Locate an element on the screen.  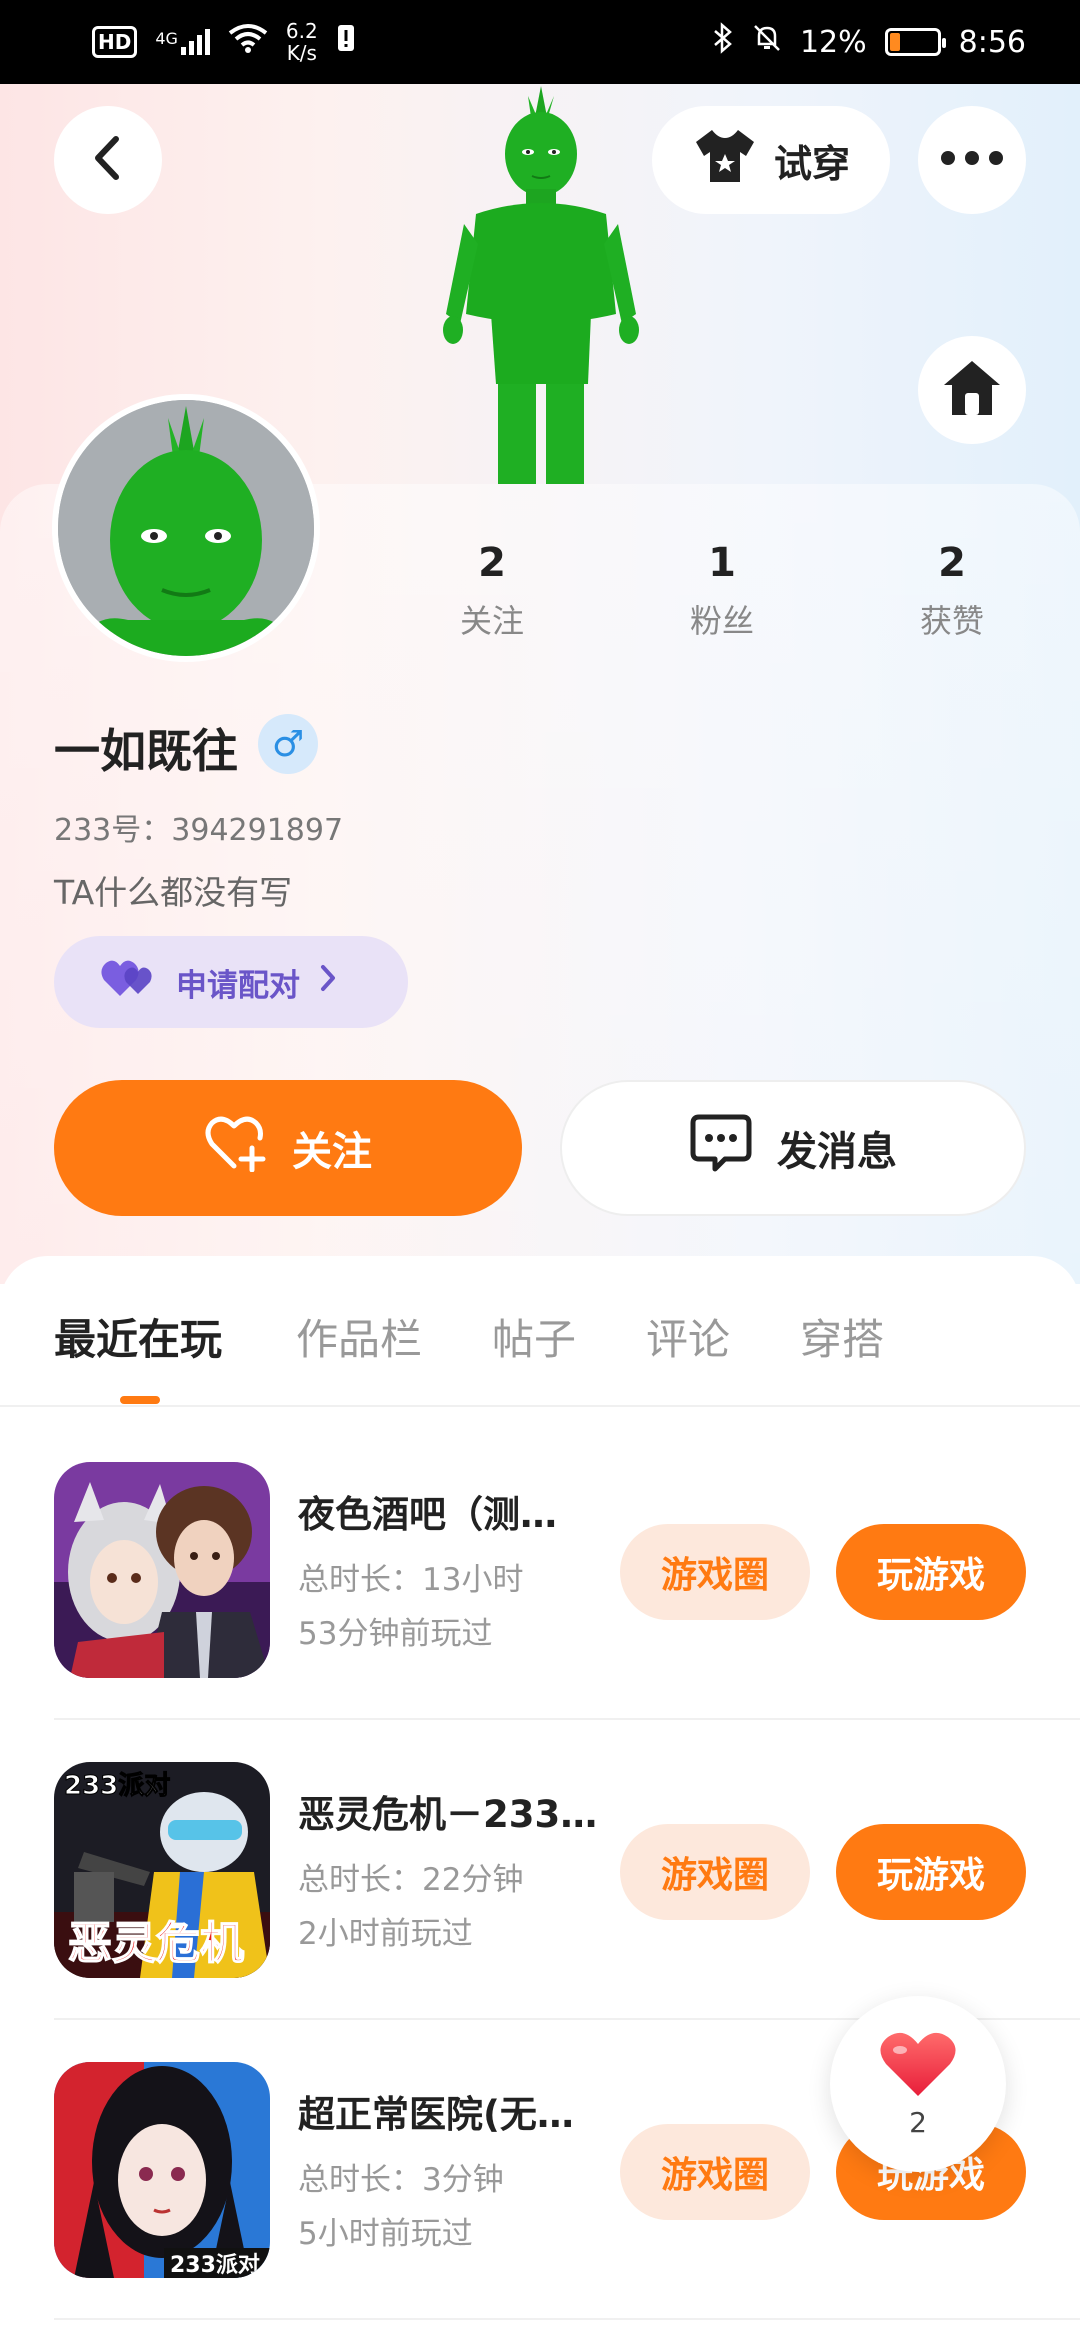
clock: 8:56 is located at coordinates (992, 42).